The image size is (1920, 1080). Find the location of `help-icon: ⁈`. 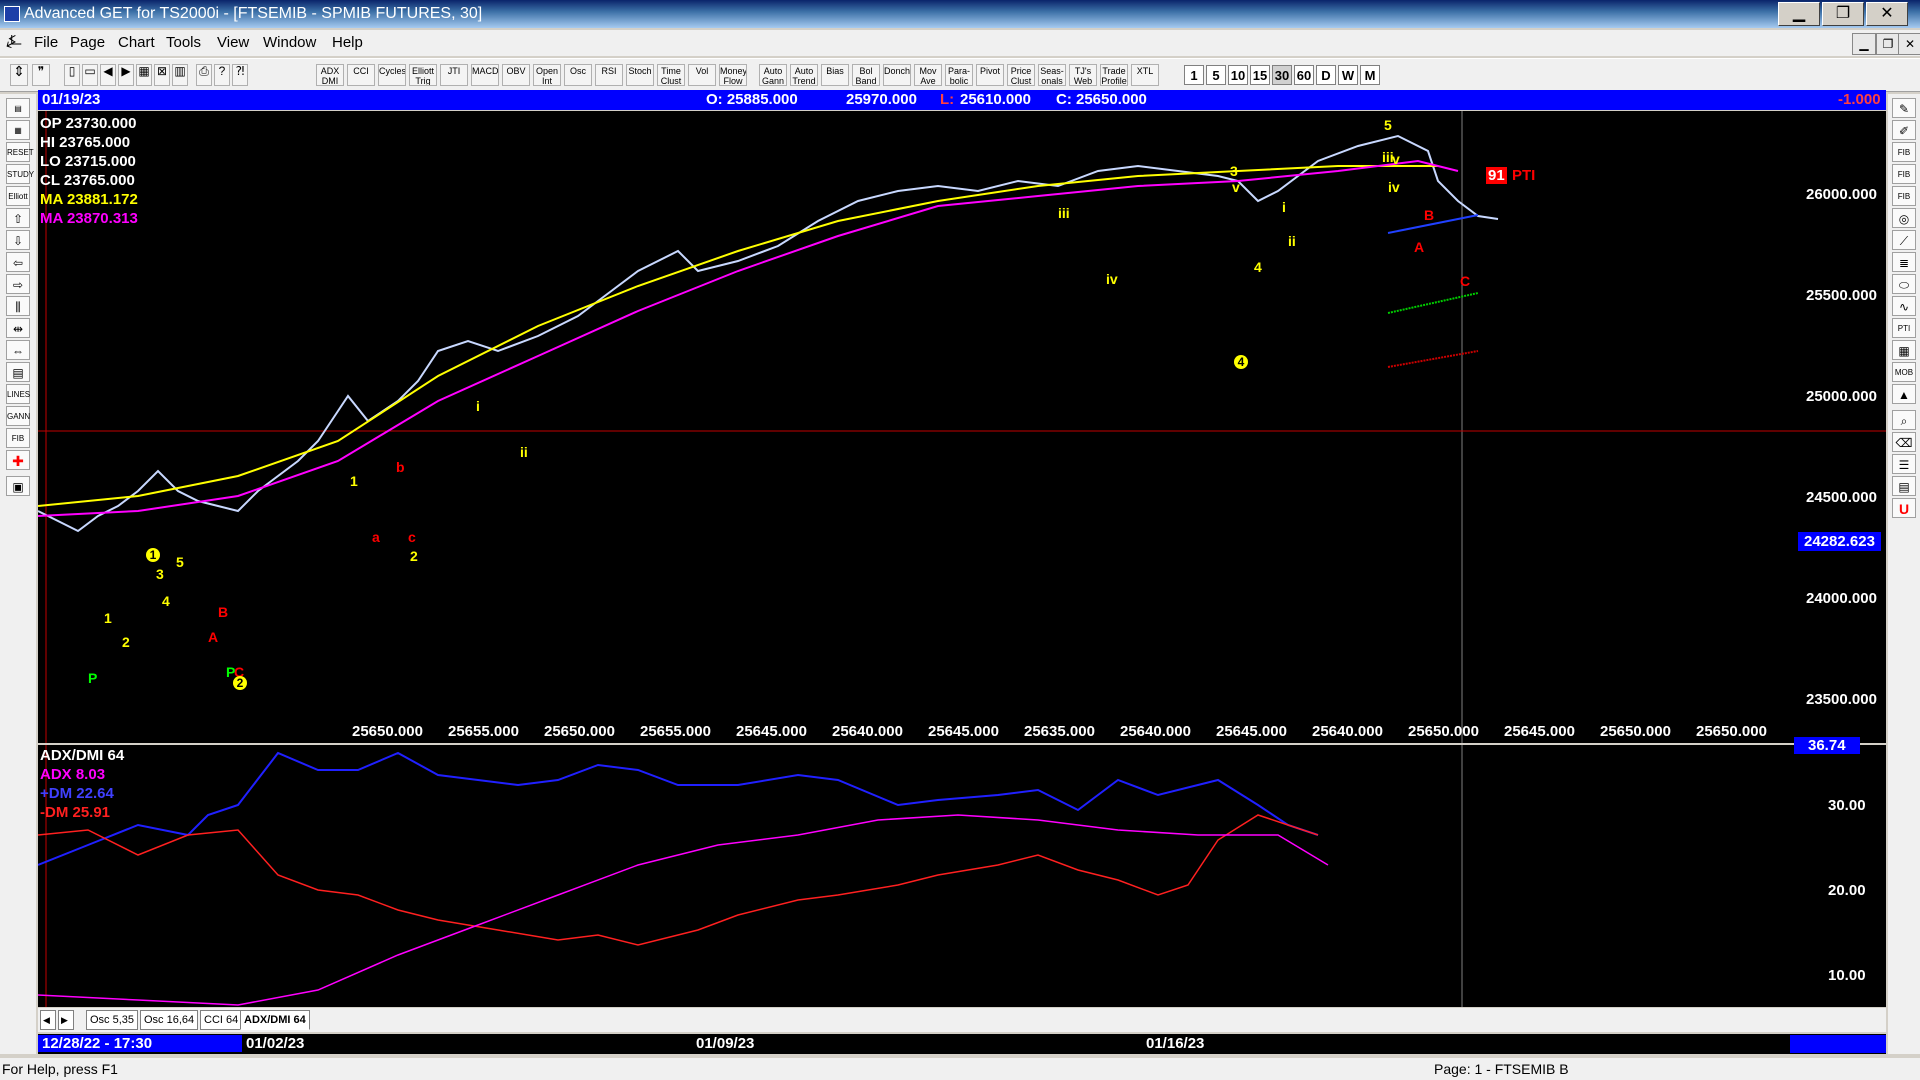

help-icon: ⁈ is located at coordinates (240, 75).